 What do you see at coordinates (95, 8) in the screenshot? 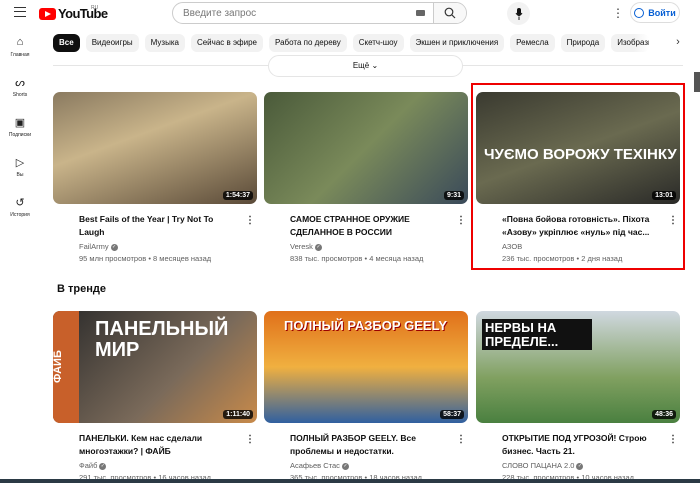
I see `region-label: RU` at bounding box center [95, 8].